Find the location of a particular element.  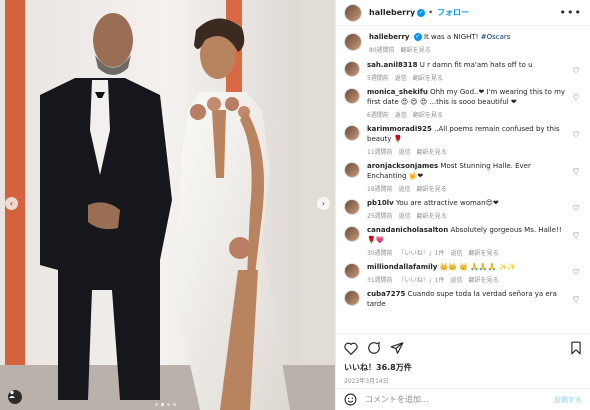

commenter-username: cuba7275 is located at coordinates (386, 294).